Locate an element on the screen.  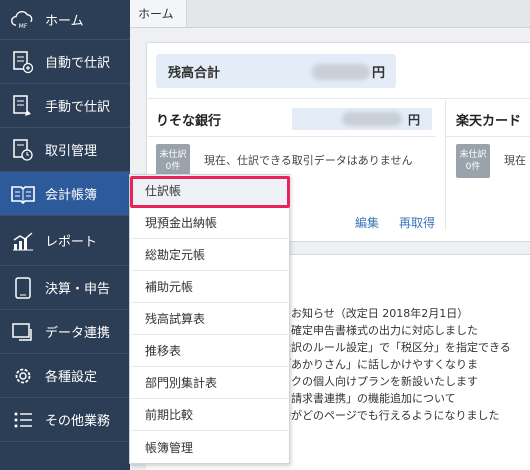
submenu-item-trial-balance: 残高試算表 is located at coordinates (209, 319).